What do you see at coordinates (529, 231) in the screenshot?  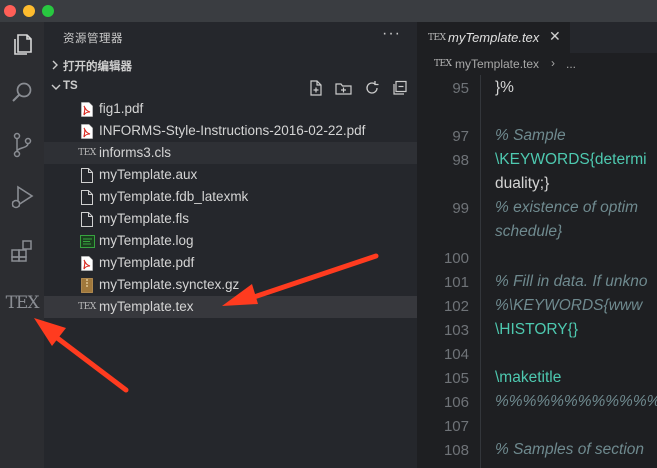 I see `line-content: schedule}` at bounding box center [529, 231].